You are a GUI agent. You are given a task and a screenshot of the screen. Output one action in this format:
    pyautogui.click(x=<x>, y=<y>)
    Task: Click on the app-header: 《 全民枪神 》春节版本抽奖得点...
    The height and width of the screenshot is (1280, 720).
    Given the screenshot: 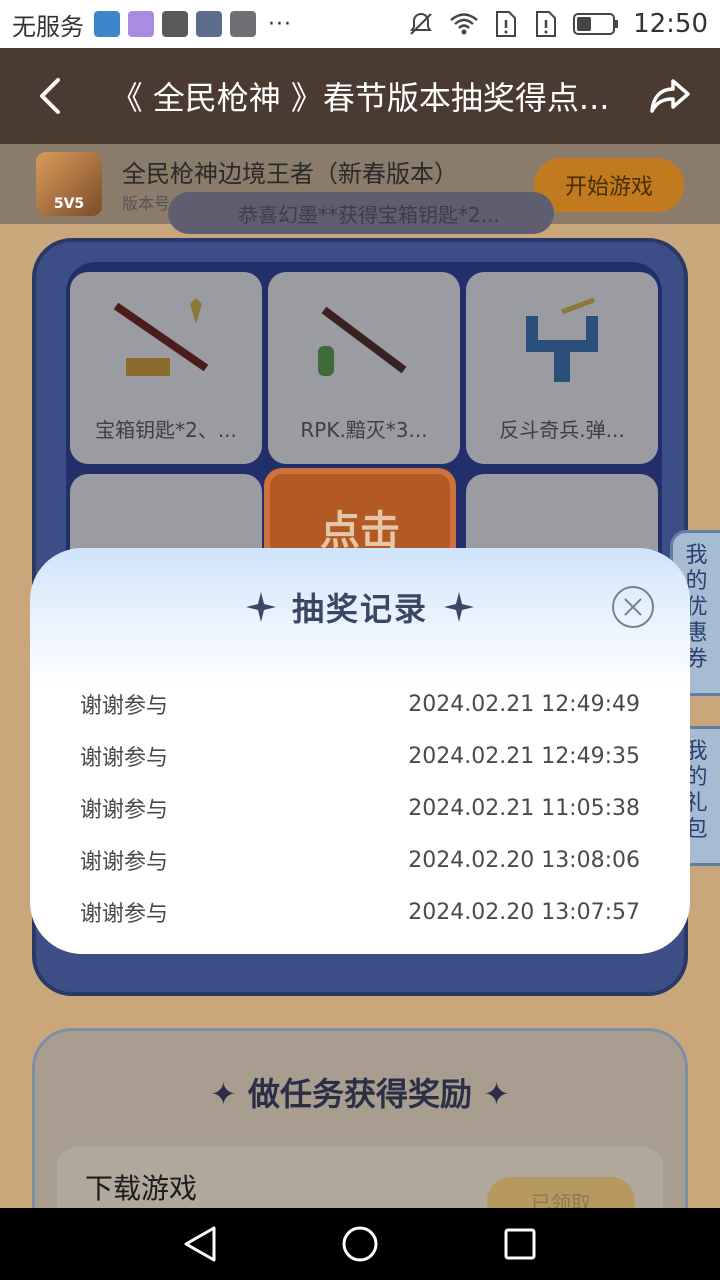 What is the action you would take?
    pyautogui.click(x=360, y=96)
    